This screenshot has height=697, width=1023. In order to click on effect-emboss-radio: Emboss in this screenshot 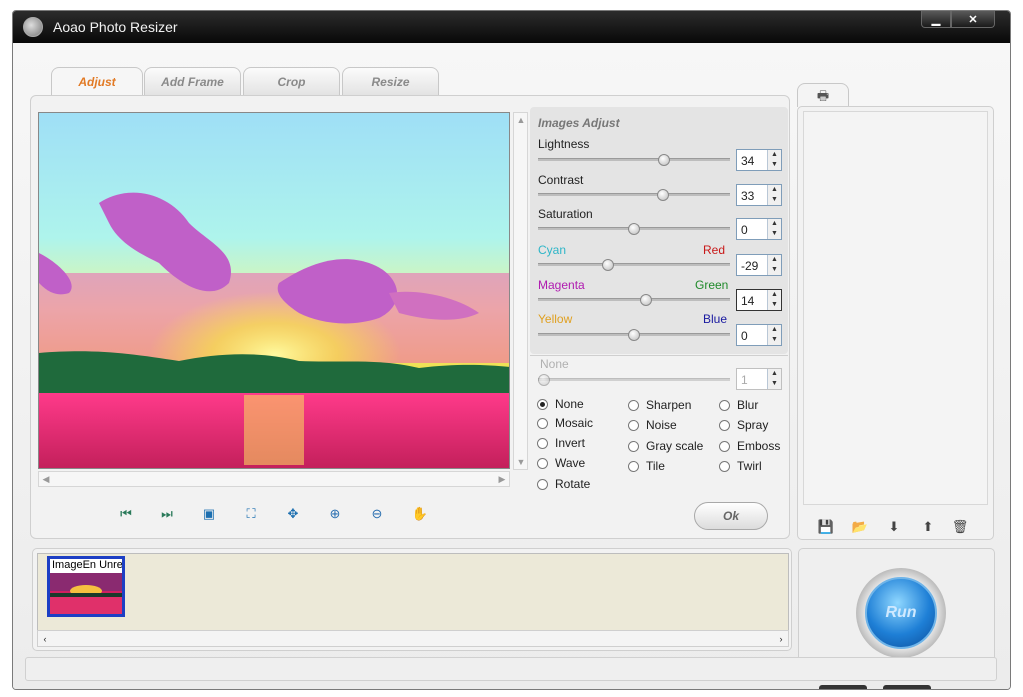, I will do `click(749, 446)`.